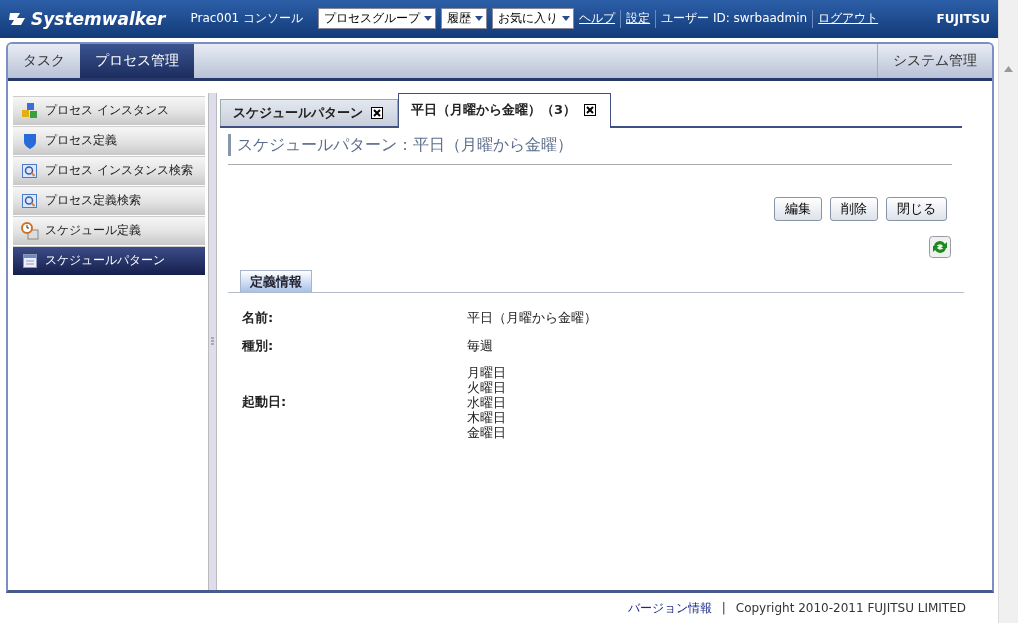 The width and height of the screenshot is (1018, 623). What do you see at coordinates (1008, 69) in the screenshot?
I see `scroll-up-icon` at bounding box center [1008, 69].